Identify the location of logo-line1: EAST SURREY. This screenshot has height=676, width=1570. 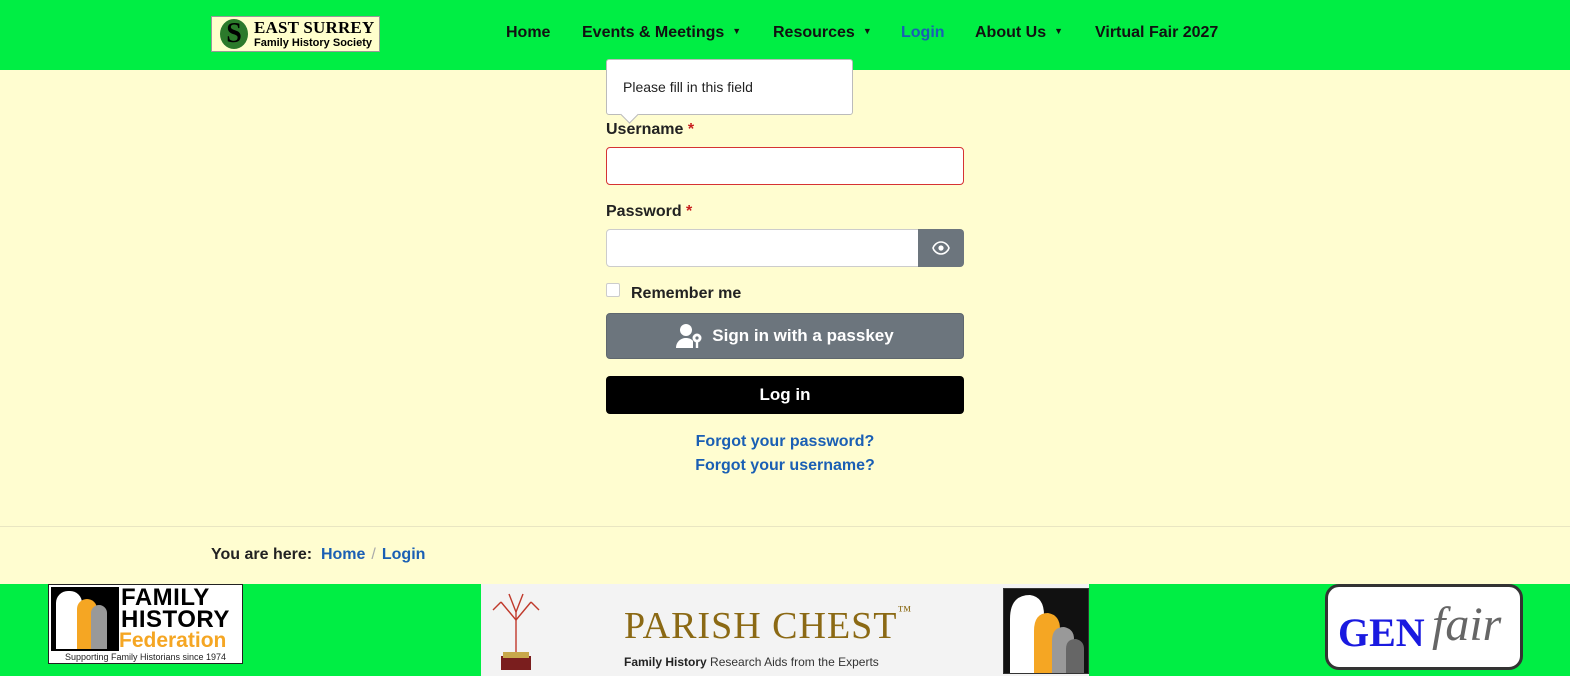
(314, 27).